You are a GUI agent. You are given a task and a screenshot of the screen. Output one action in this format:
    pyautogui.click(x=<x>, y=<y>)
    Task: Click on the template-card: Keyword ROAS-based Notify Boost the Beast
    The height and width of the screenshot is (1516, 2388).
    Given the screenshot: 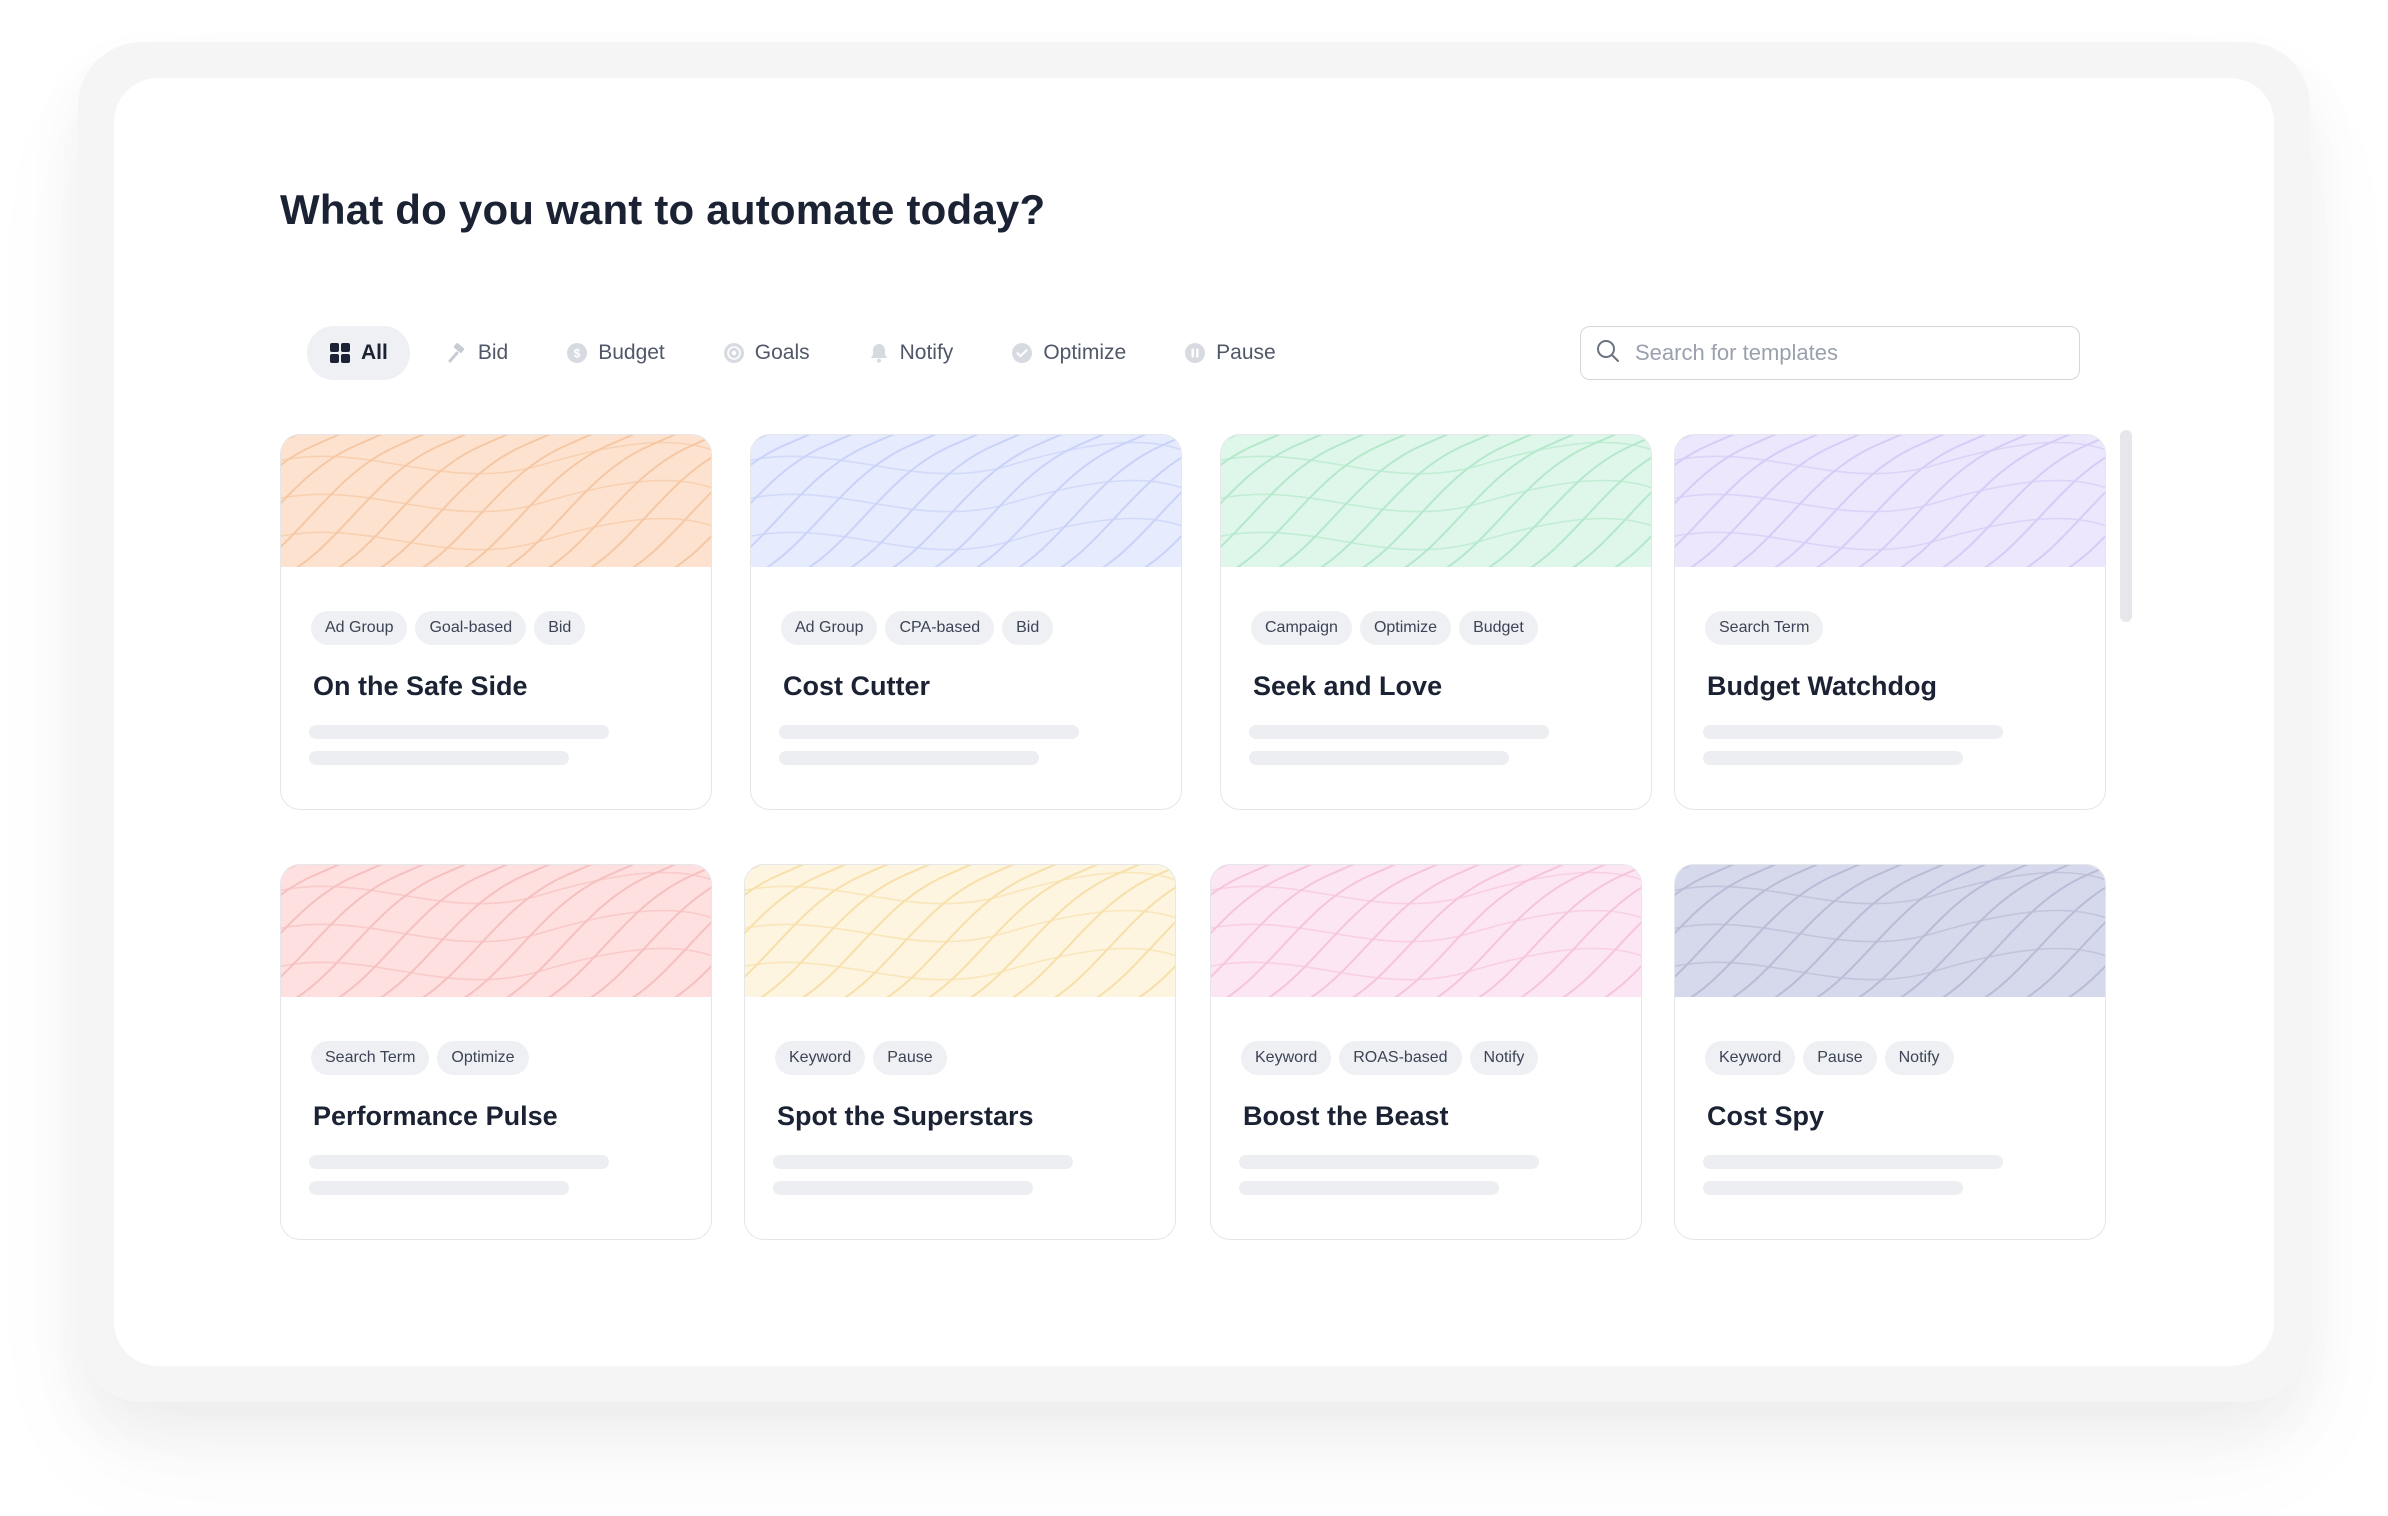 What is the action you would take?
    pyautogui.click(x=1426, y=1052)
    